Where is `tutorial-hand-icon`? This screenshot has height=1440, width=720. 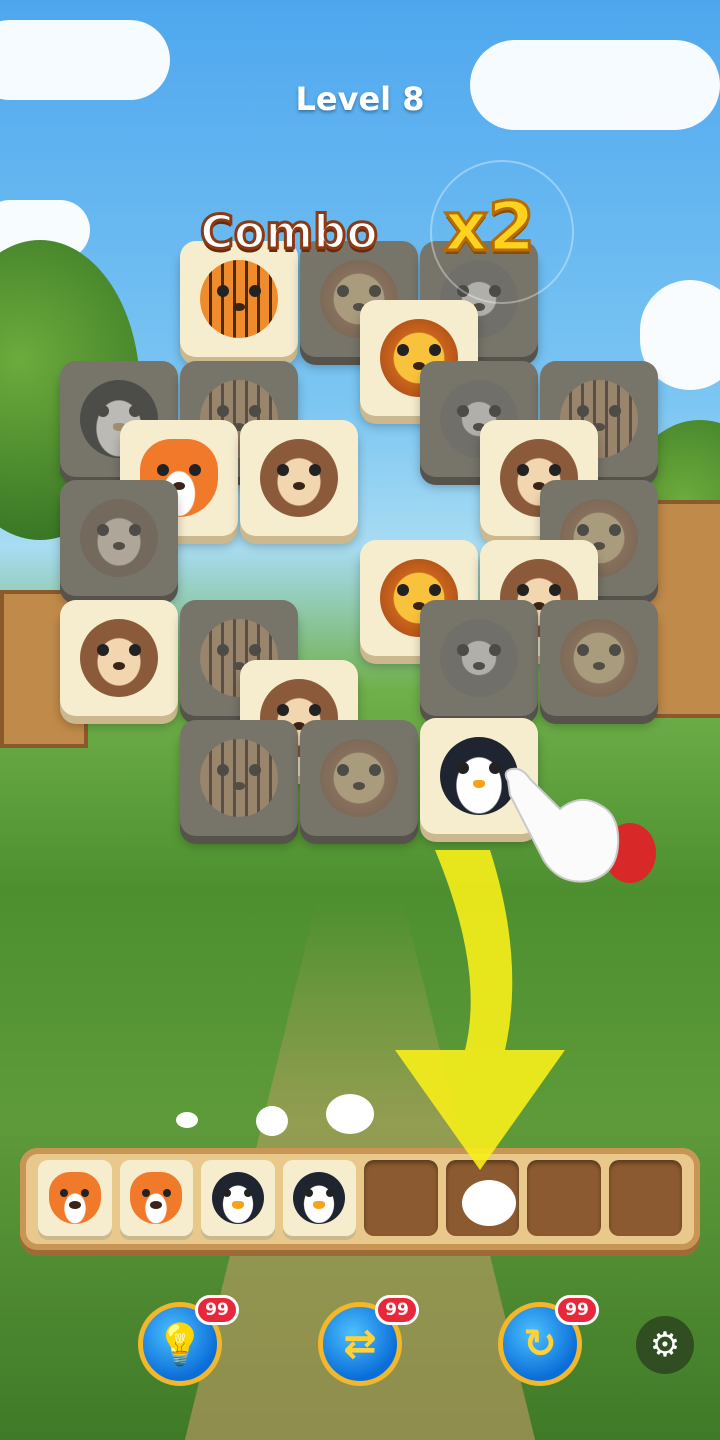 tutorial-hand-icon is located at coordinates (580, 825).